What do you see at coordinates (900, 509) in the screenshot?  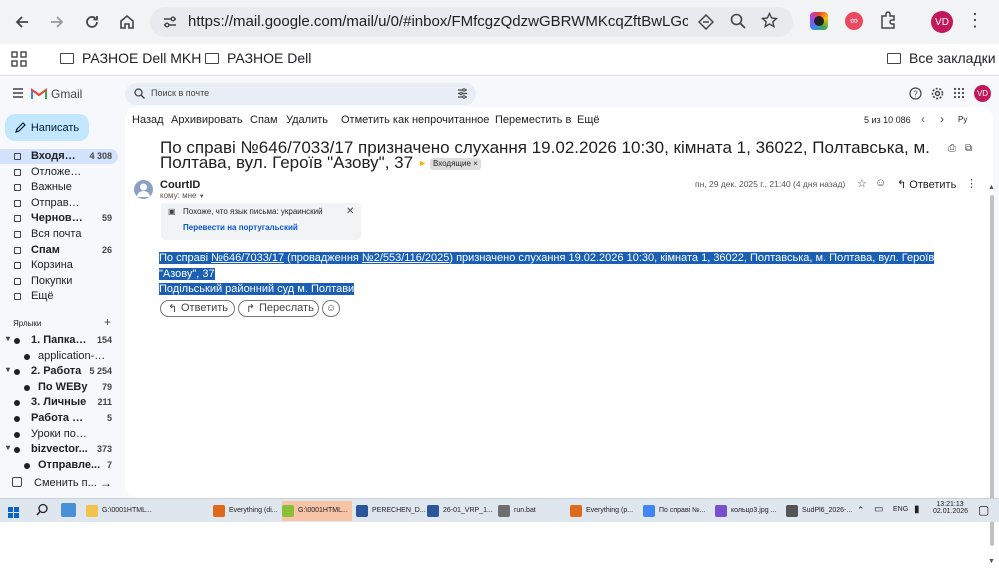 I see `input-language: ENG` at bounding box center [900, 509].